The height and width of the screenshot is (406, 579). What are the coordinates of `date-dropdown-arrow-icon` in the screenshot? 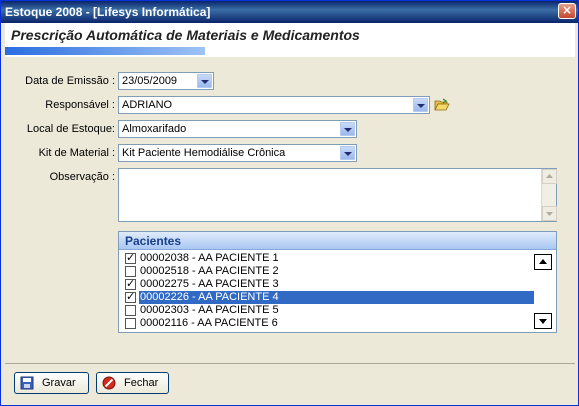 It's located at (204, 81).